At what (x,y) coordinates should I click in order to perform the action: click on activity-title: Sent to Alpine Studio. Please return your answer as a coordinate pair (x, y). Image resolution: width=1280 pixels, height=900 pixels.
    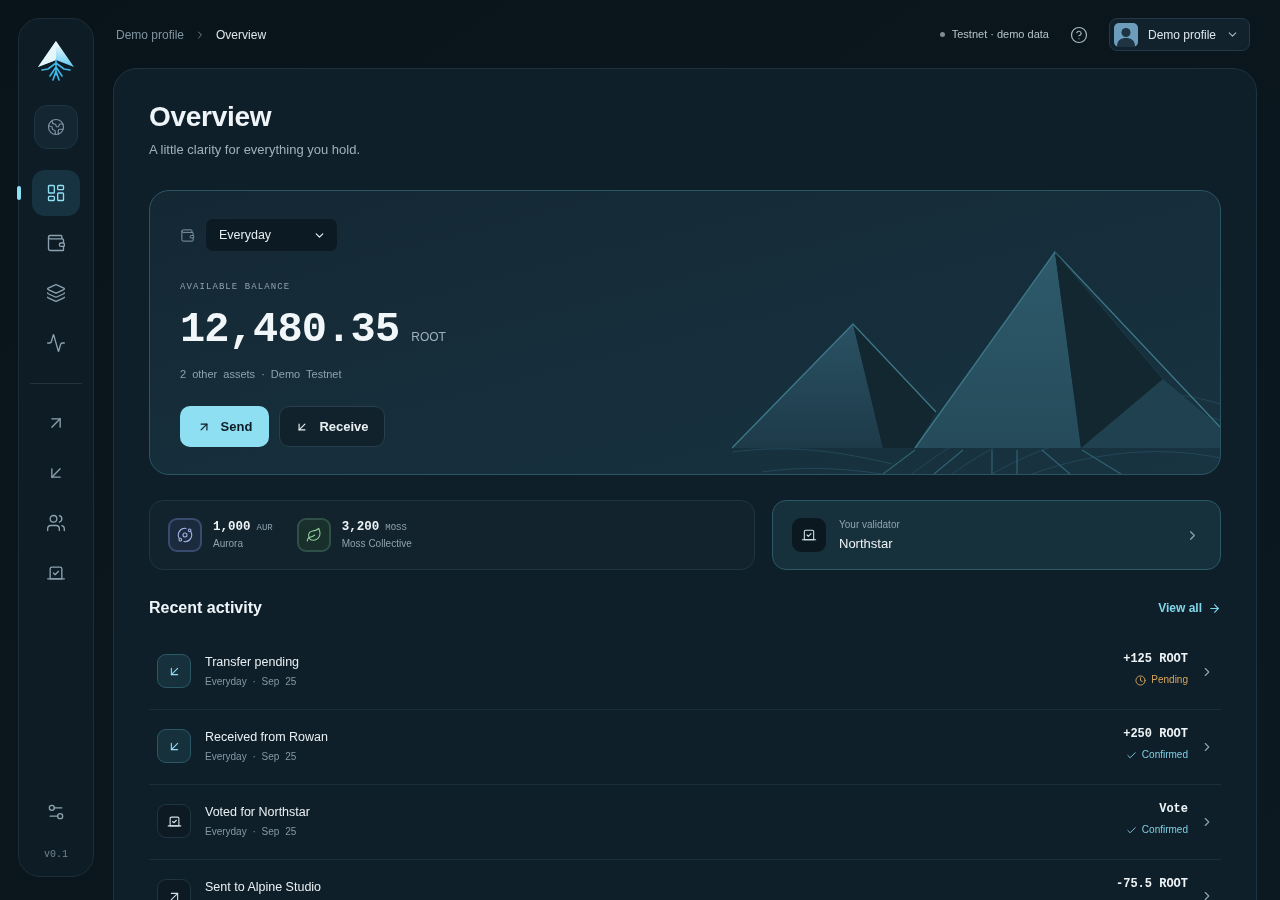
    Looking at the image, I should click on (263, 887).